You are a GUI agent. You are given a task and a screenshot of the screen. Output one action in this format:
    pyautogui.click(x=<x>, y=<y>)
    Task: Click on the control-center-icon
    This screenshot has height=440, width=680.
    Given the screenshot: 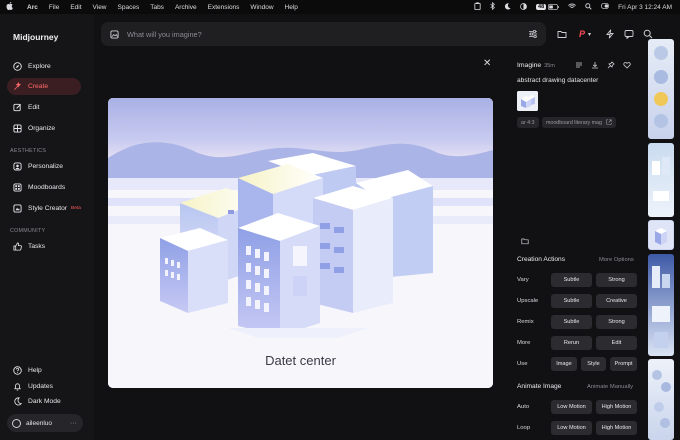 What is the action you would take?
    pyautogui.click(x=523, y=7)
    